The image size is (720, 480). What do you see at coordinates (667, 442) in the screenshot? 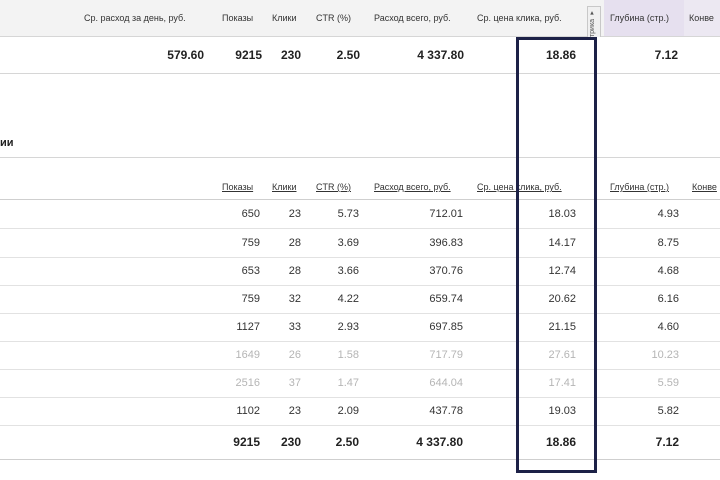
I see `total-depth: 7.12` at bounding box center [667, 442].